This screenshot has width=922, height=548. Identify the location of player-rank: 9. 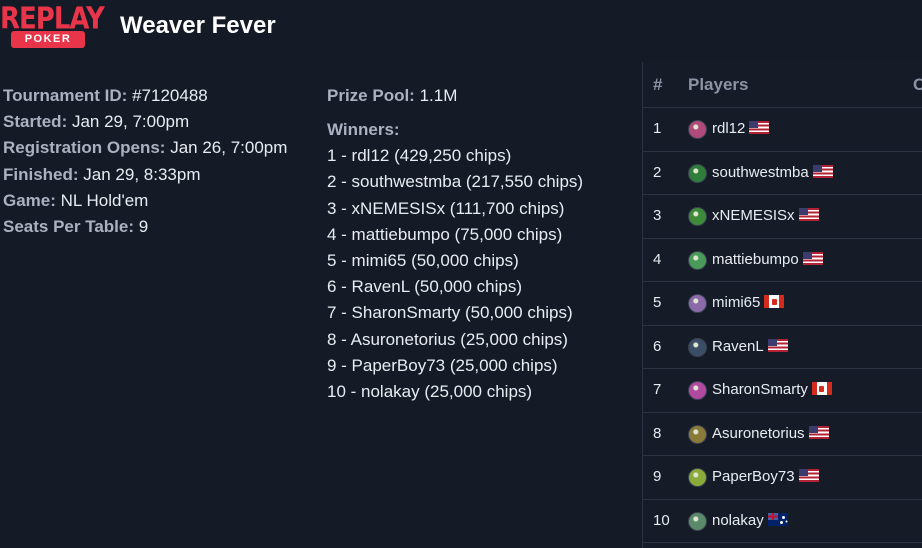
(657, 476).